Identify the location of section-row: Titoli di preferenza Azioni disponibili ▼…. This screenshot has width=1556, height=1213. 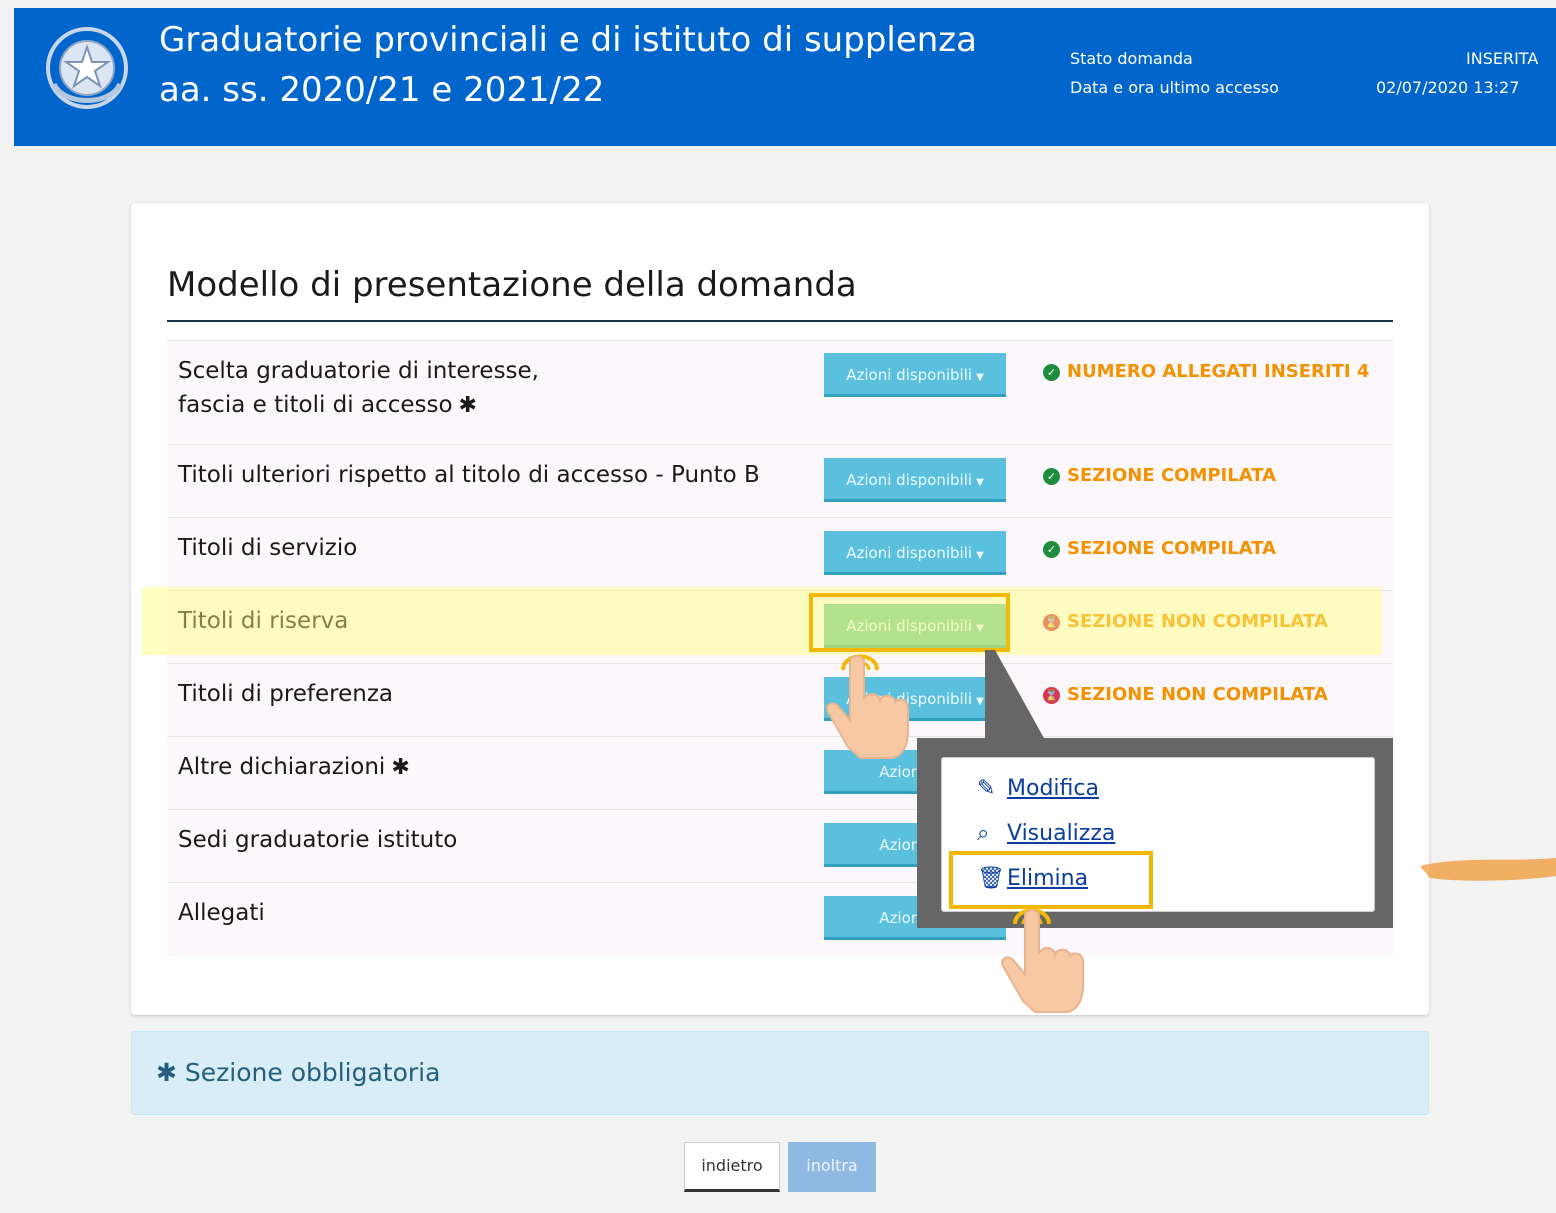
(780, 700).